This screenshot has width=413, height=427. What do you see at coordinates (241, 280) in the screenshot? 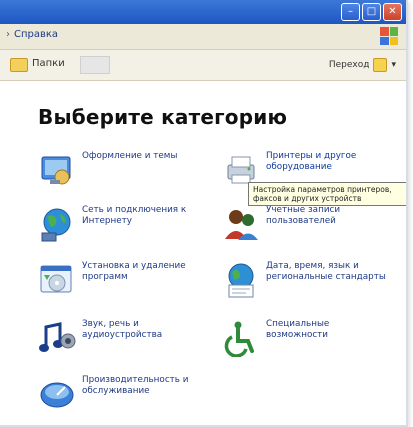
I see `globe-clock-icon` at bounding box center [241, 280].